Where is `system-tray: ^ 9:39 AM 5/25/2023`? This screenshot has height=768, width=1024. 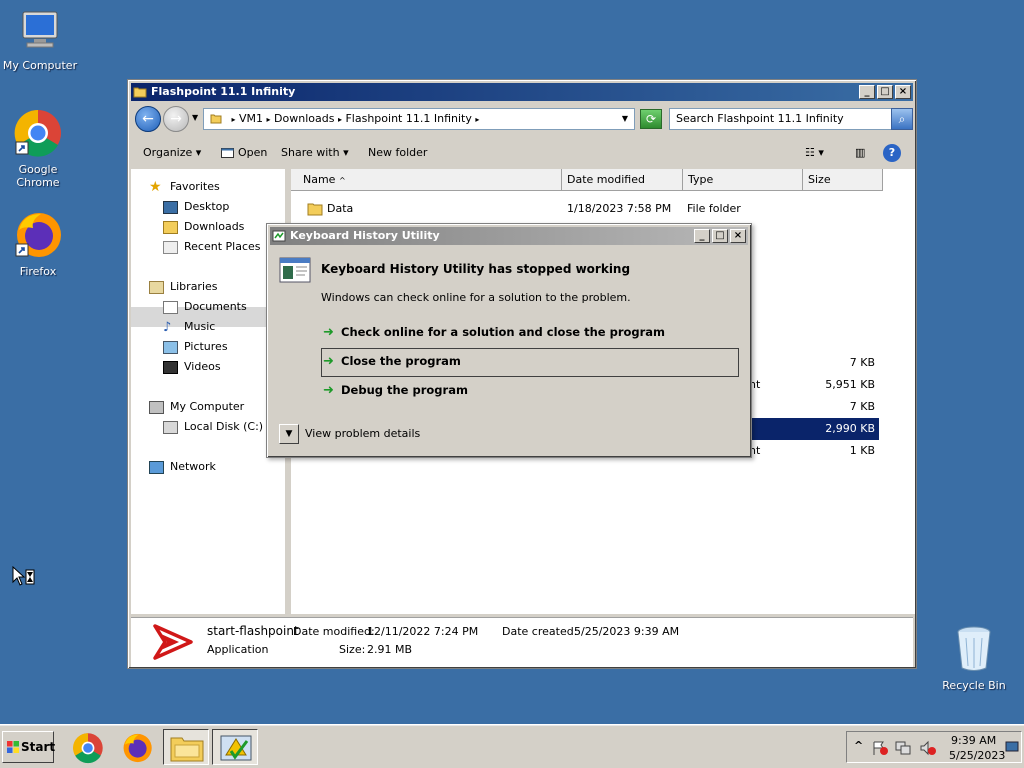 system-tray: ^ 9:39 AM 5/25/2023 is located at coordinates (934, 747).